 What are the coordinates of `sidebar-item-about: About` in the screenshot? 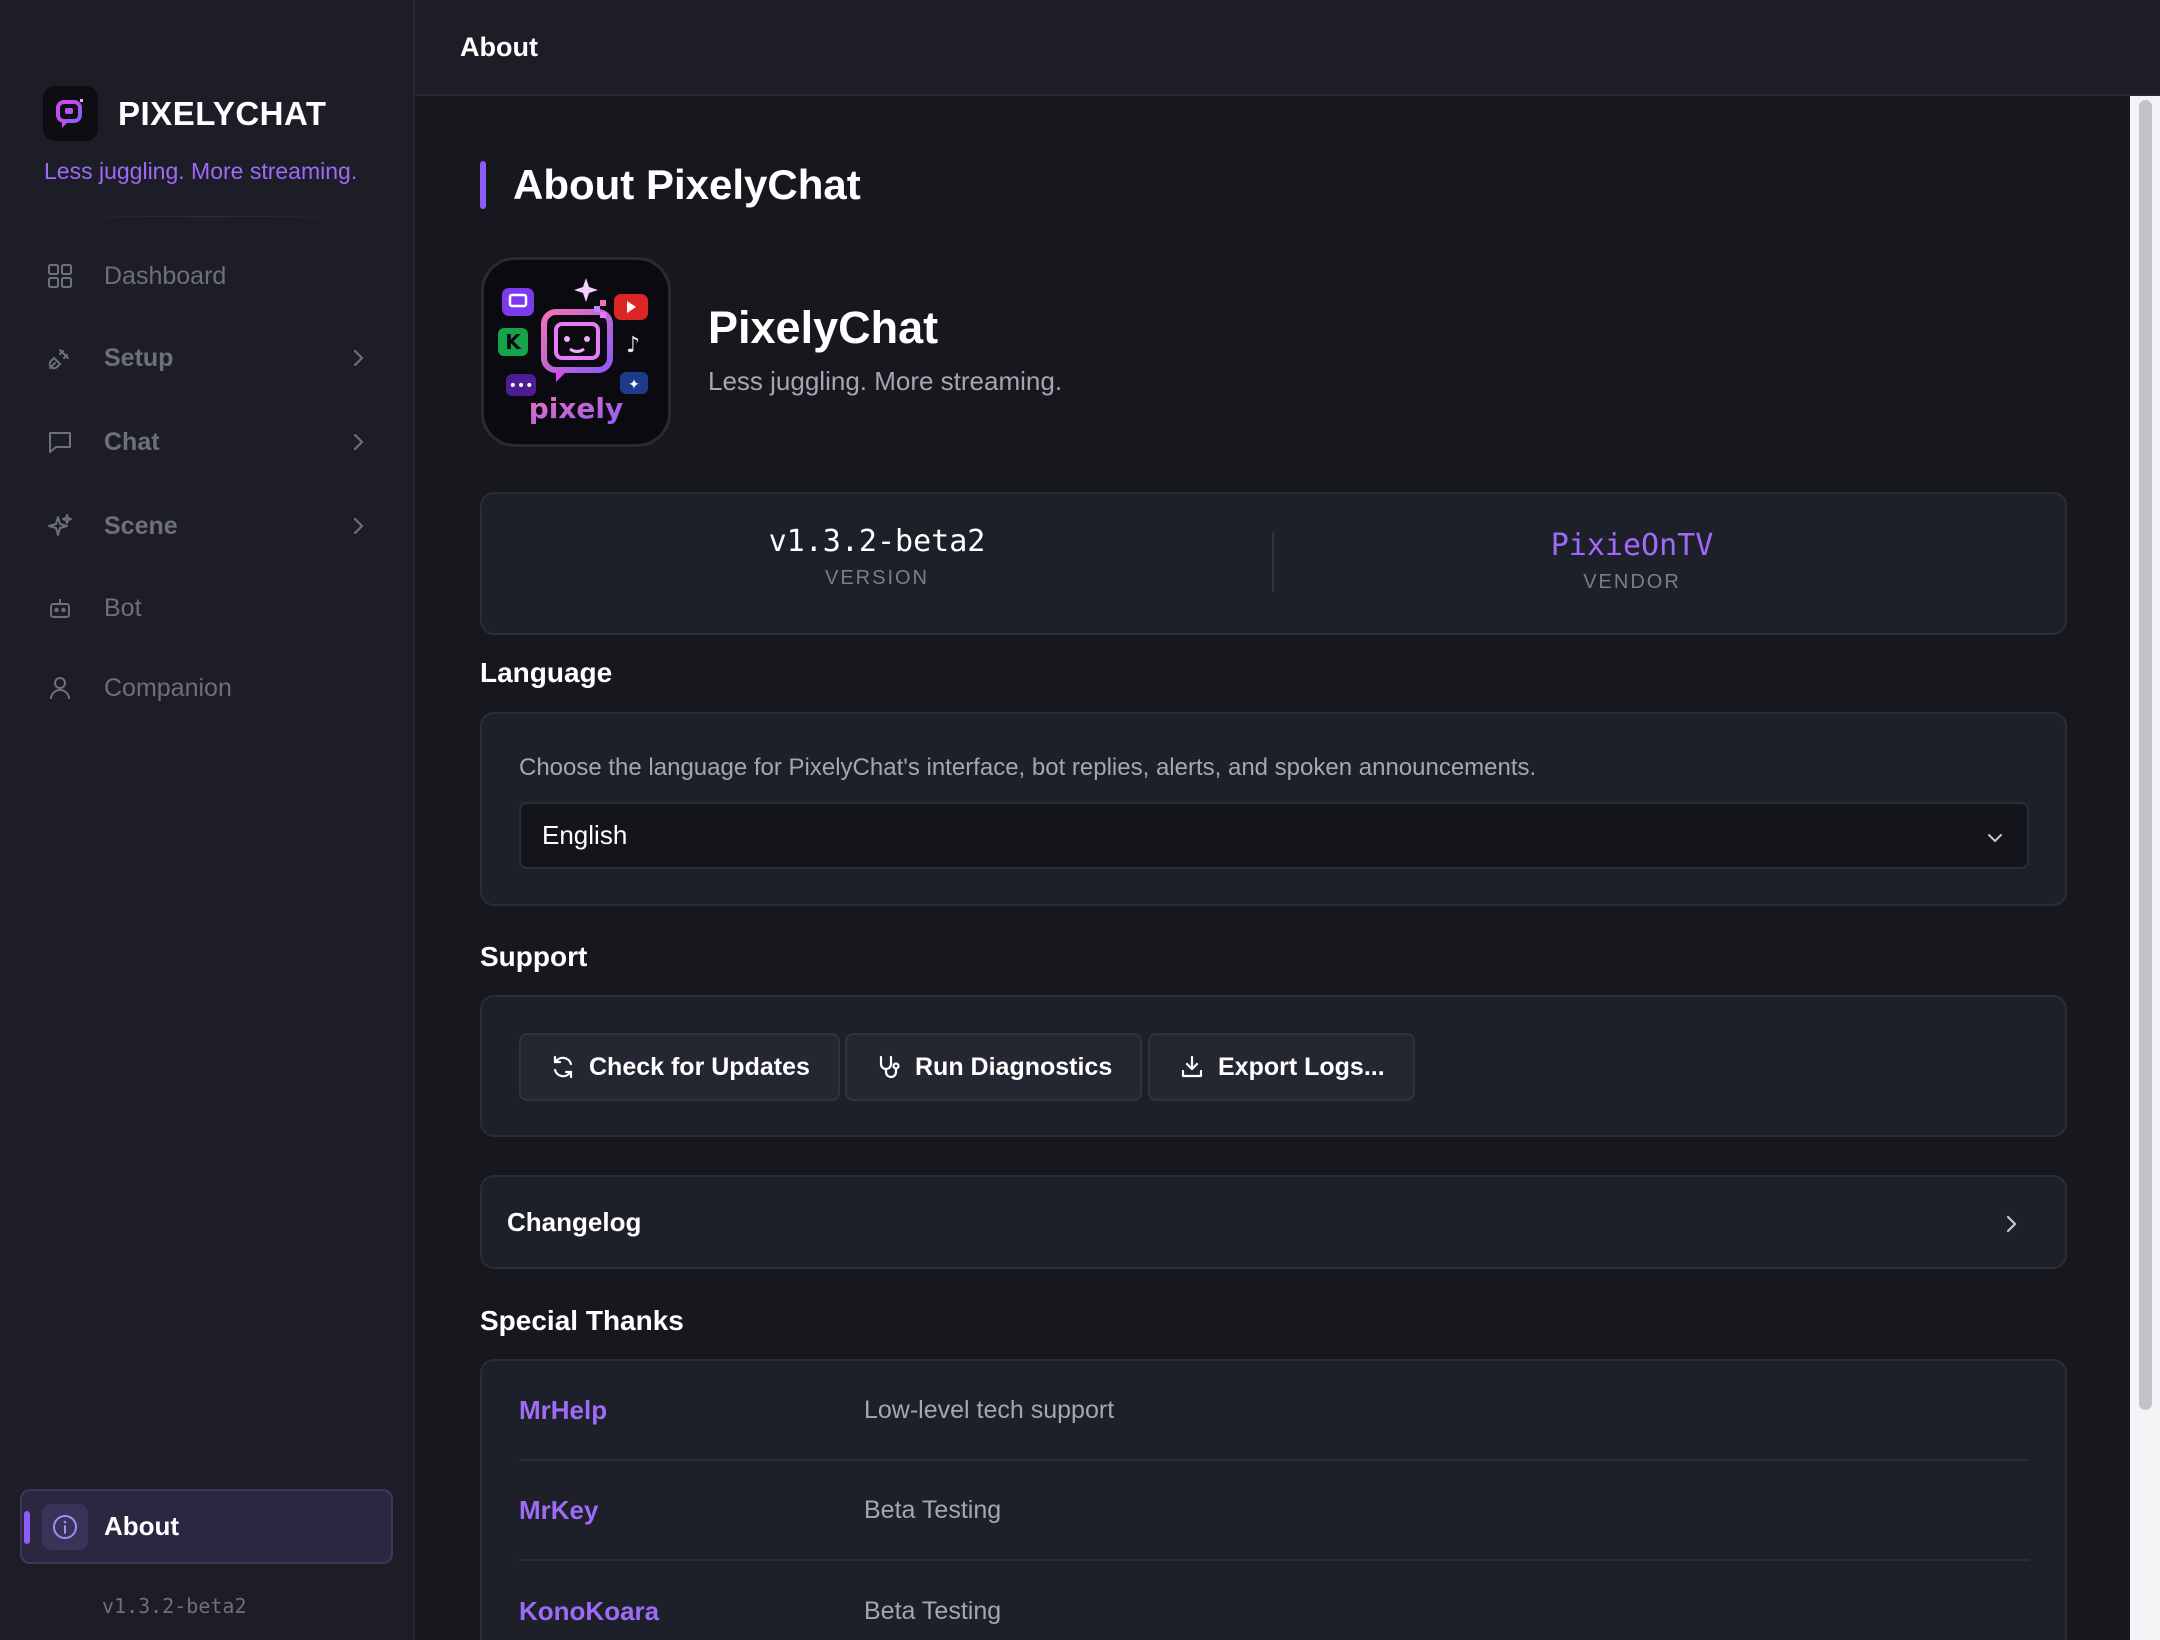 It's located at (206, 1526).